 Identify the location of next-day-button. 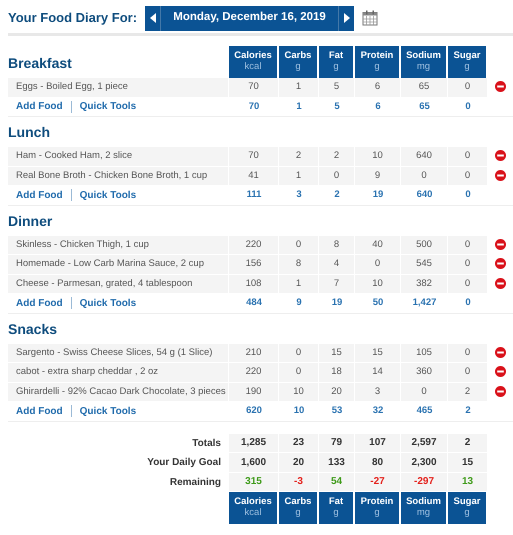
(346, 18).